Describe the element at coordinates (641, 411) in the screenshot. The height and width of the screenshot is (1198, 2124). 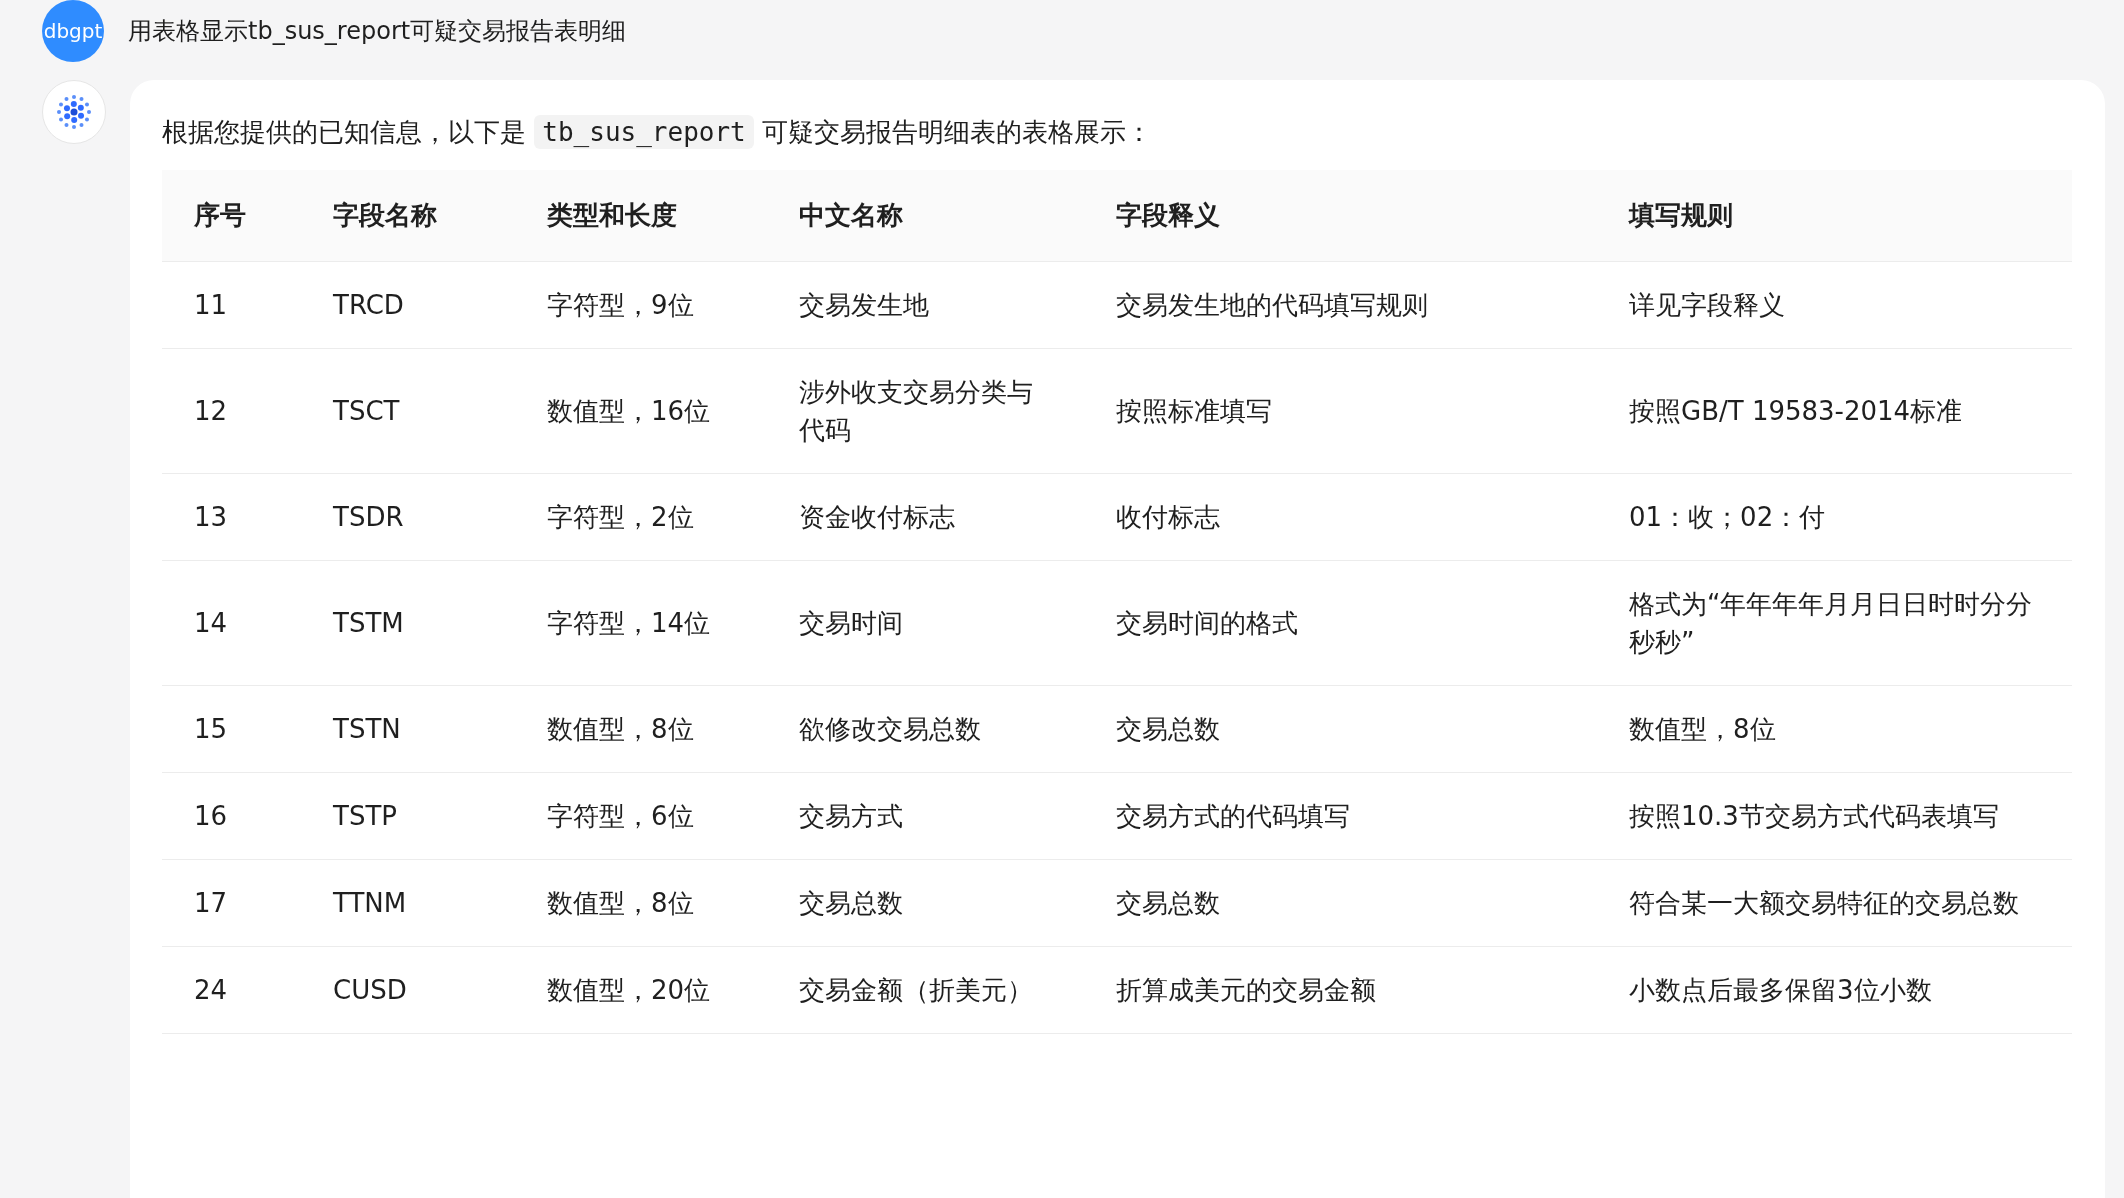
I see `table-cell: 数值型，16位` at that location.